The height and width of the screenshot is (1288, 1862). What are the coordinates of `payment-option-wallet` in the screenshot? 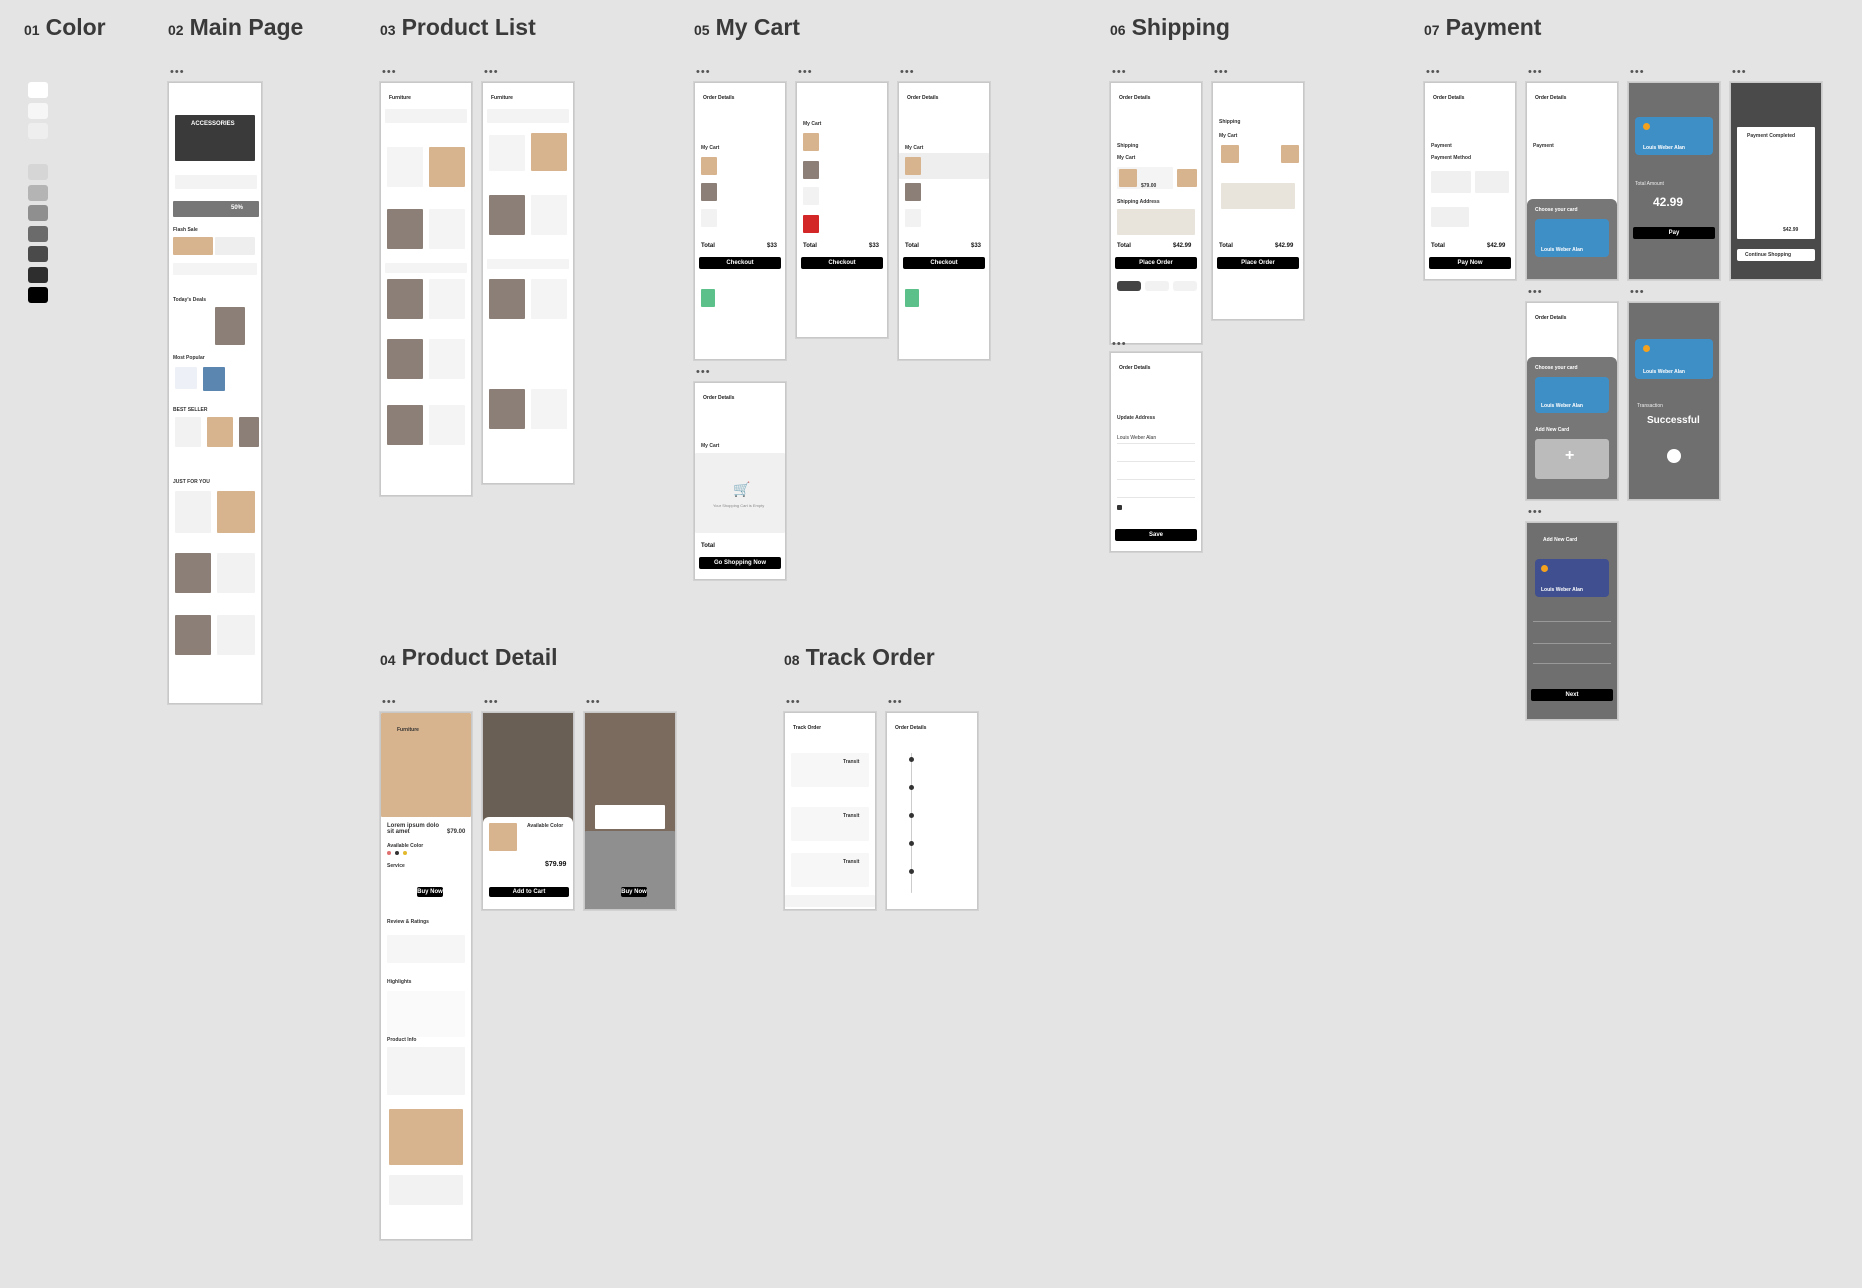 It's located at (1492, 182).